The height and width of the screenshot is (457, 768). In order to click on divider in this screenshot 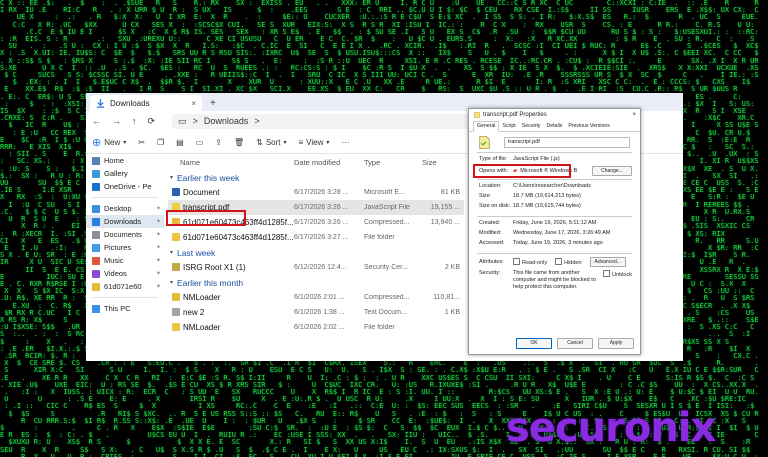, I will do `click(554, 179)`.